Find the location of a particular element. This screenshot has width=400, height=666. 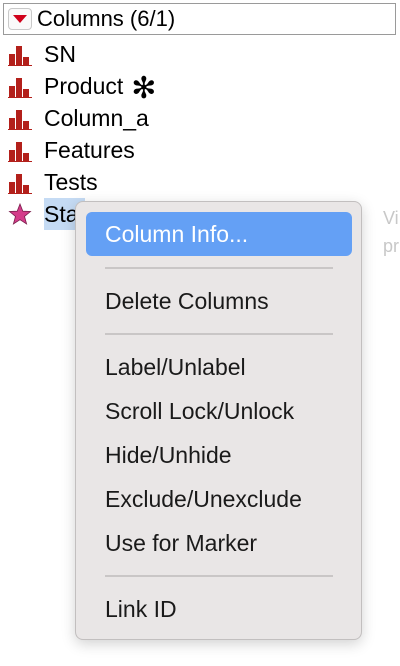

menu-item-label-unlabel: Label/Unlabel is located at coordinates (219, 367).